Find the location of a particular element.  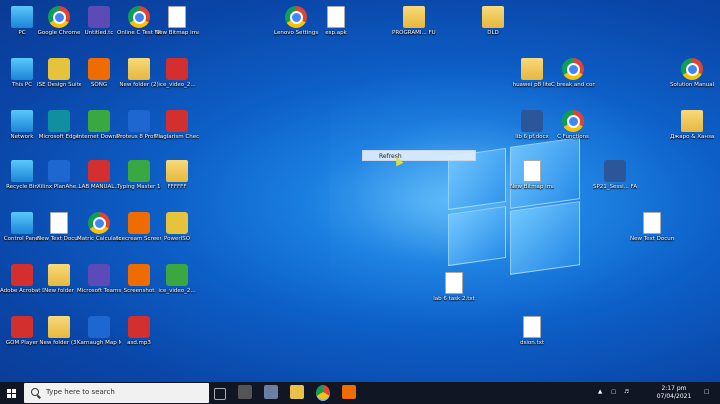

desktop-icon-plagiarism: Plagiarism Checker X is located at coordinates (177, 125).